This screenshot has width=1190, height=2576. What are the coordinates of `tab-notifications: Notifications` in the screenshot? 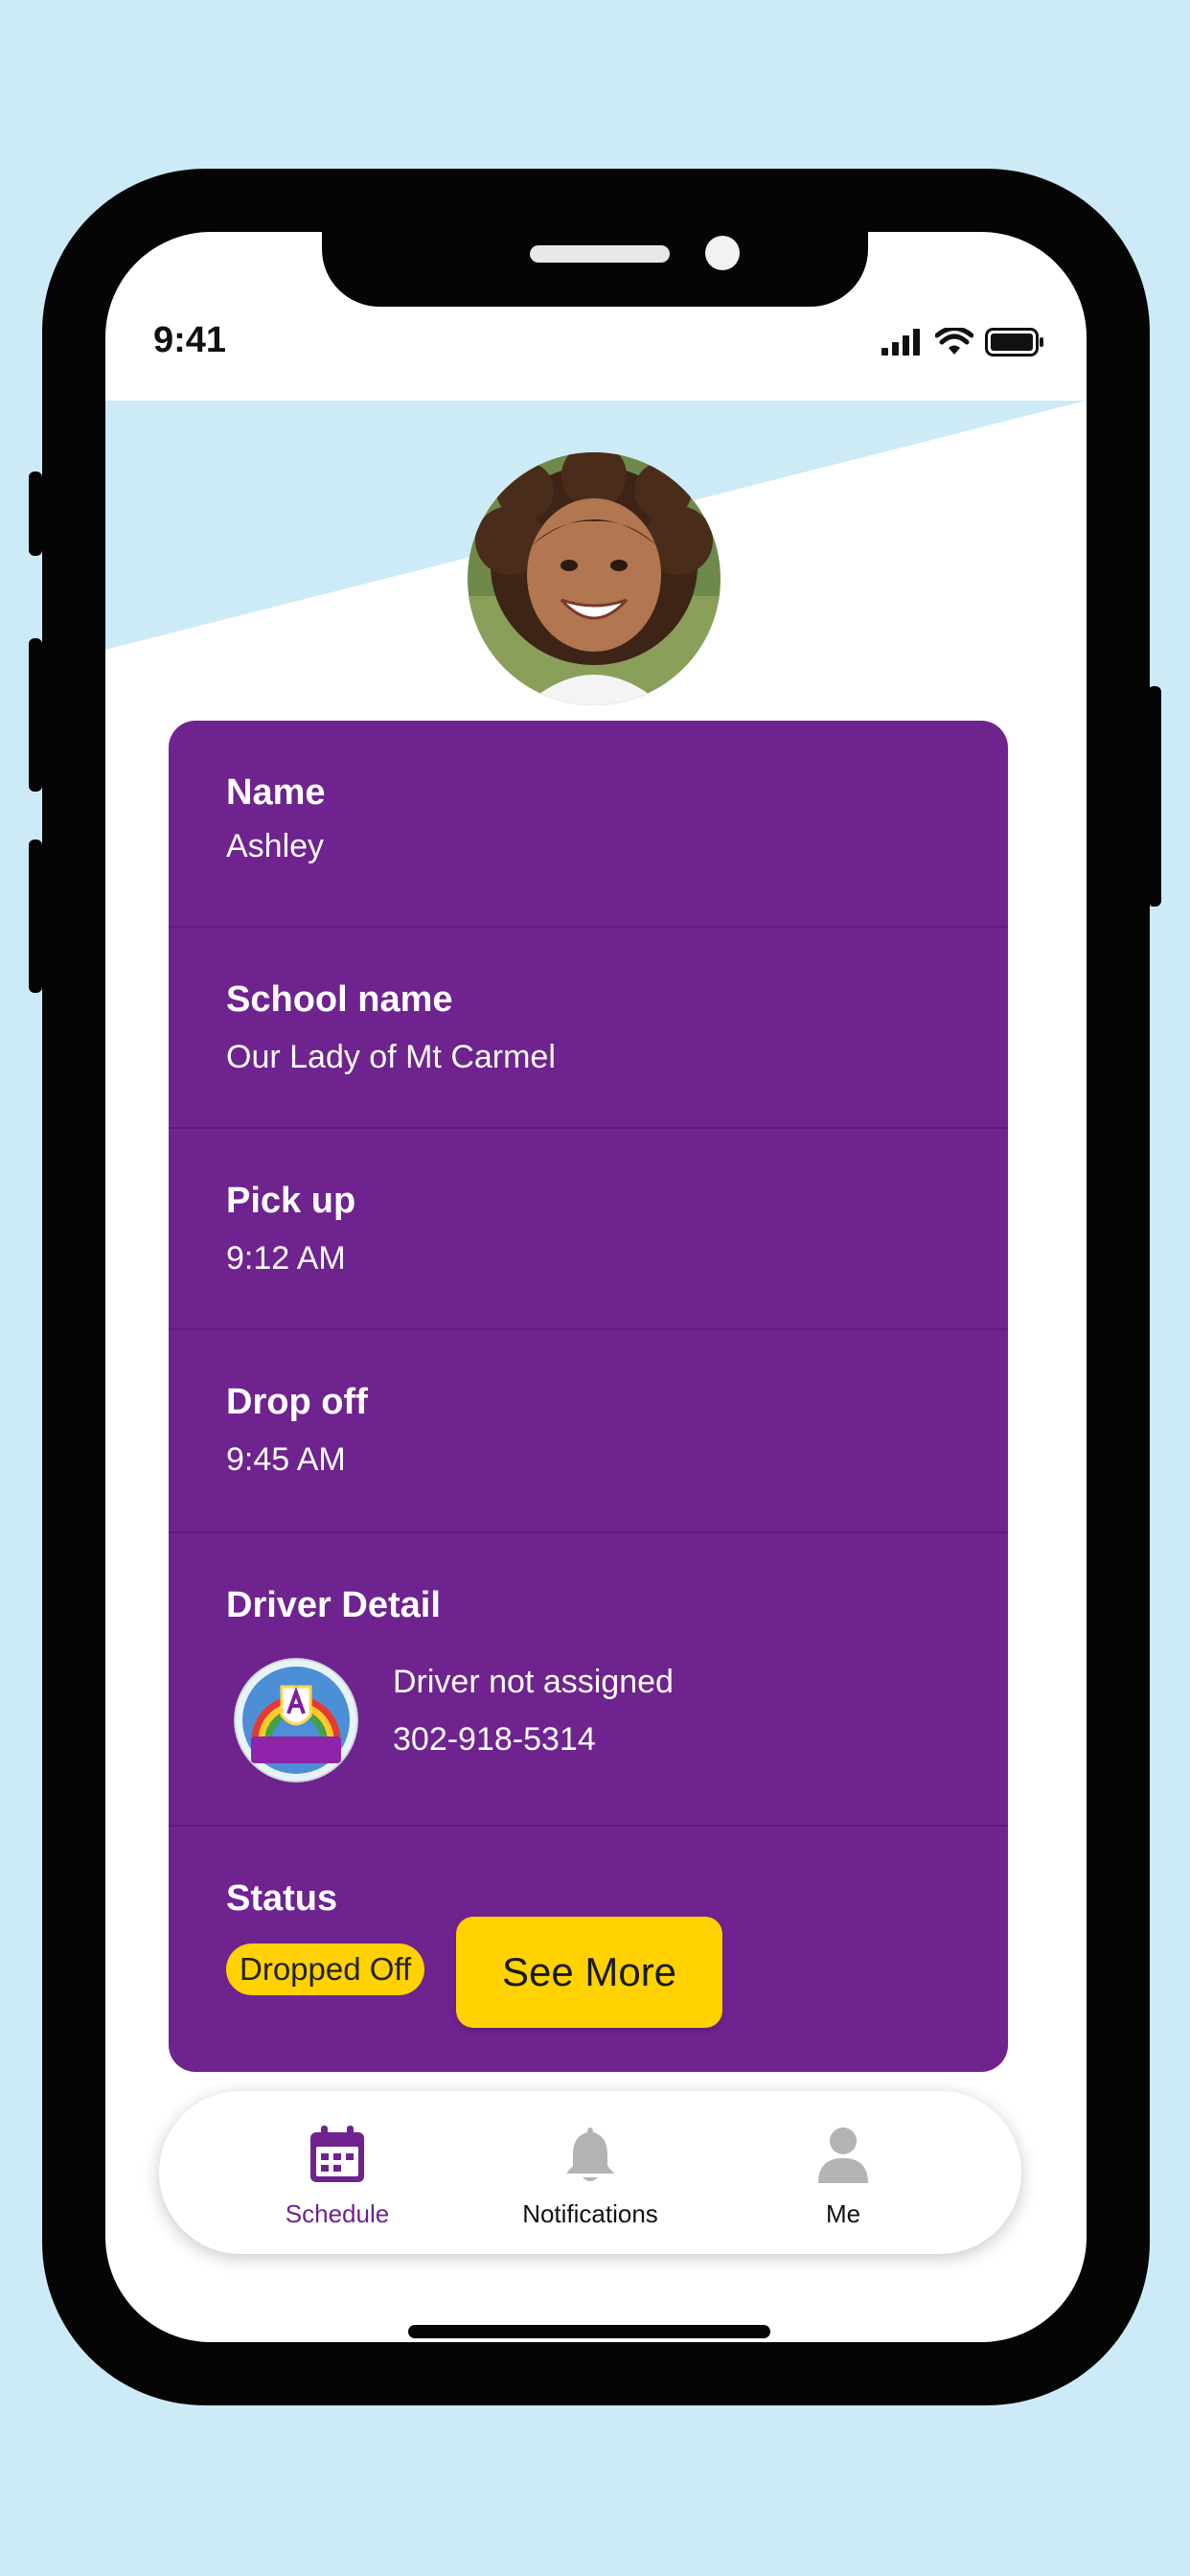 It's located at (590, 2176).